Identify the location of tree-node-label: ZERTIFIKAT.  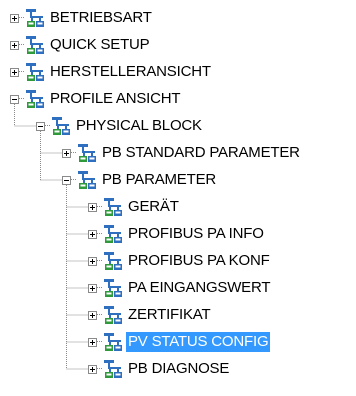
(169, 315).